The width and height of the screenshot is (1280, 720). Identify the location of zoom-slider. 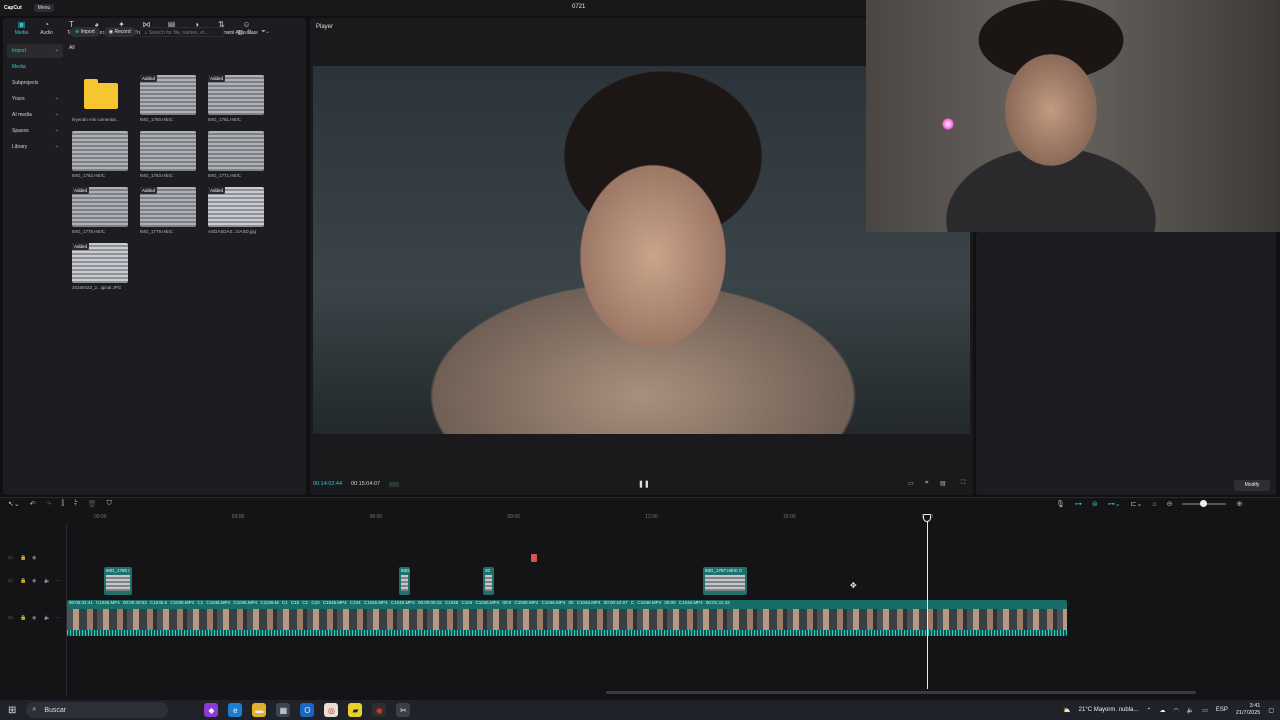
(1204, 503).